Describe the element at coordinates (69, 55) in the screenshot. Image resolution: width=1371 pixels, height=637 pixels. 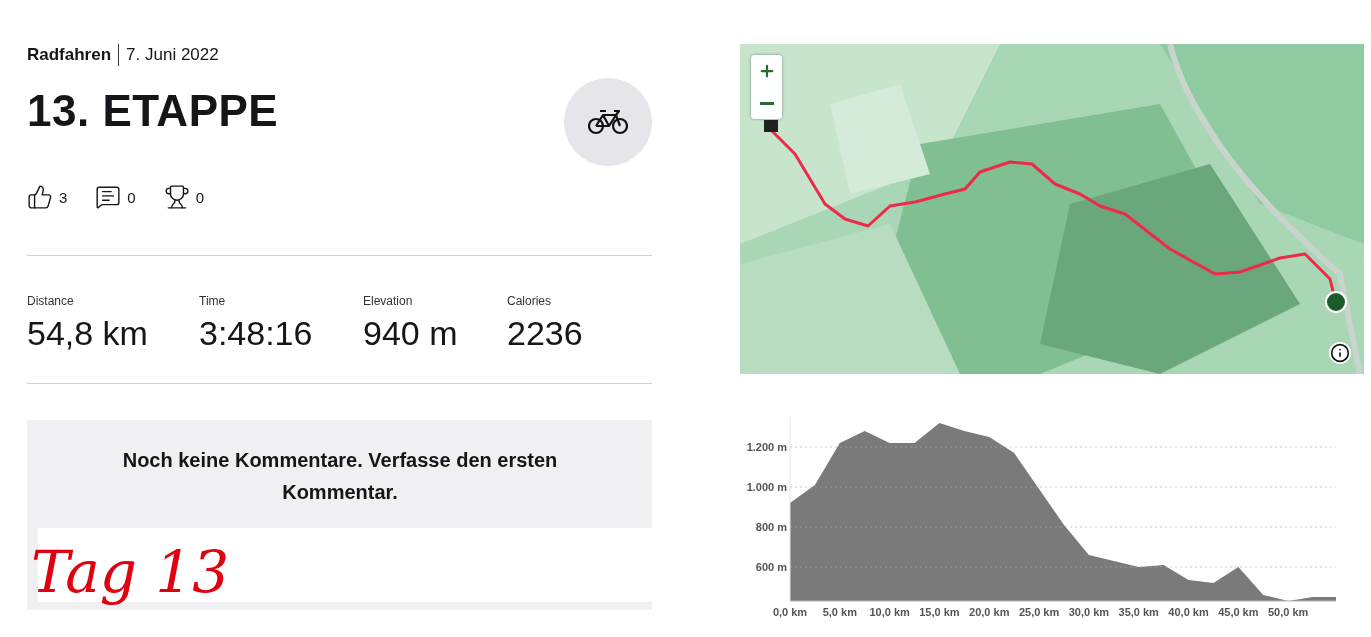
I see `sport-type: Radfahren` at that location.